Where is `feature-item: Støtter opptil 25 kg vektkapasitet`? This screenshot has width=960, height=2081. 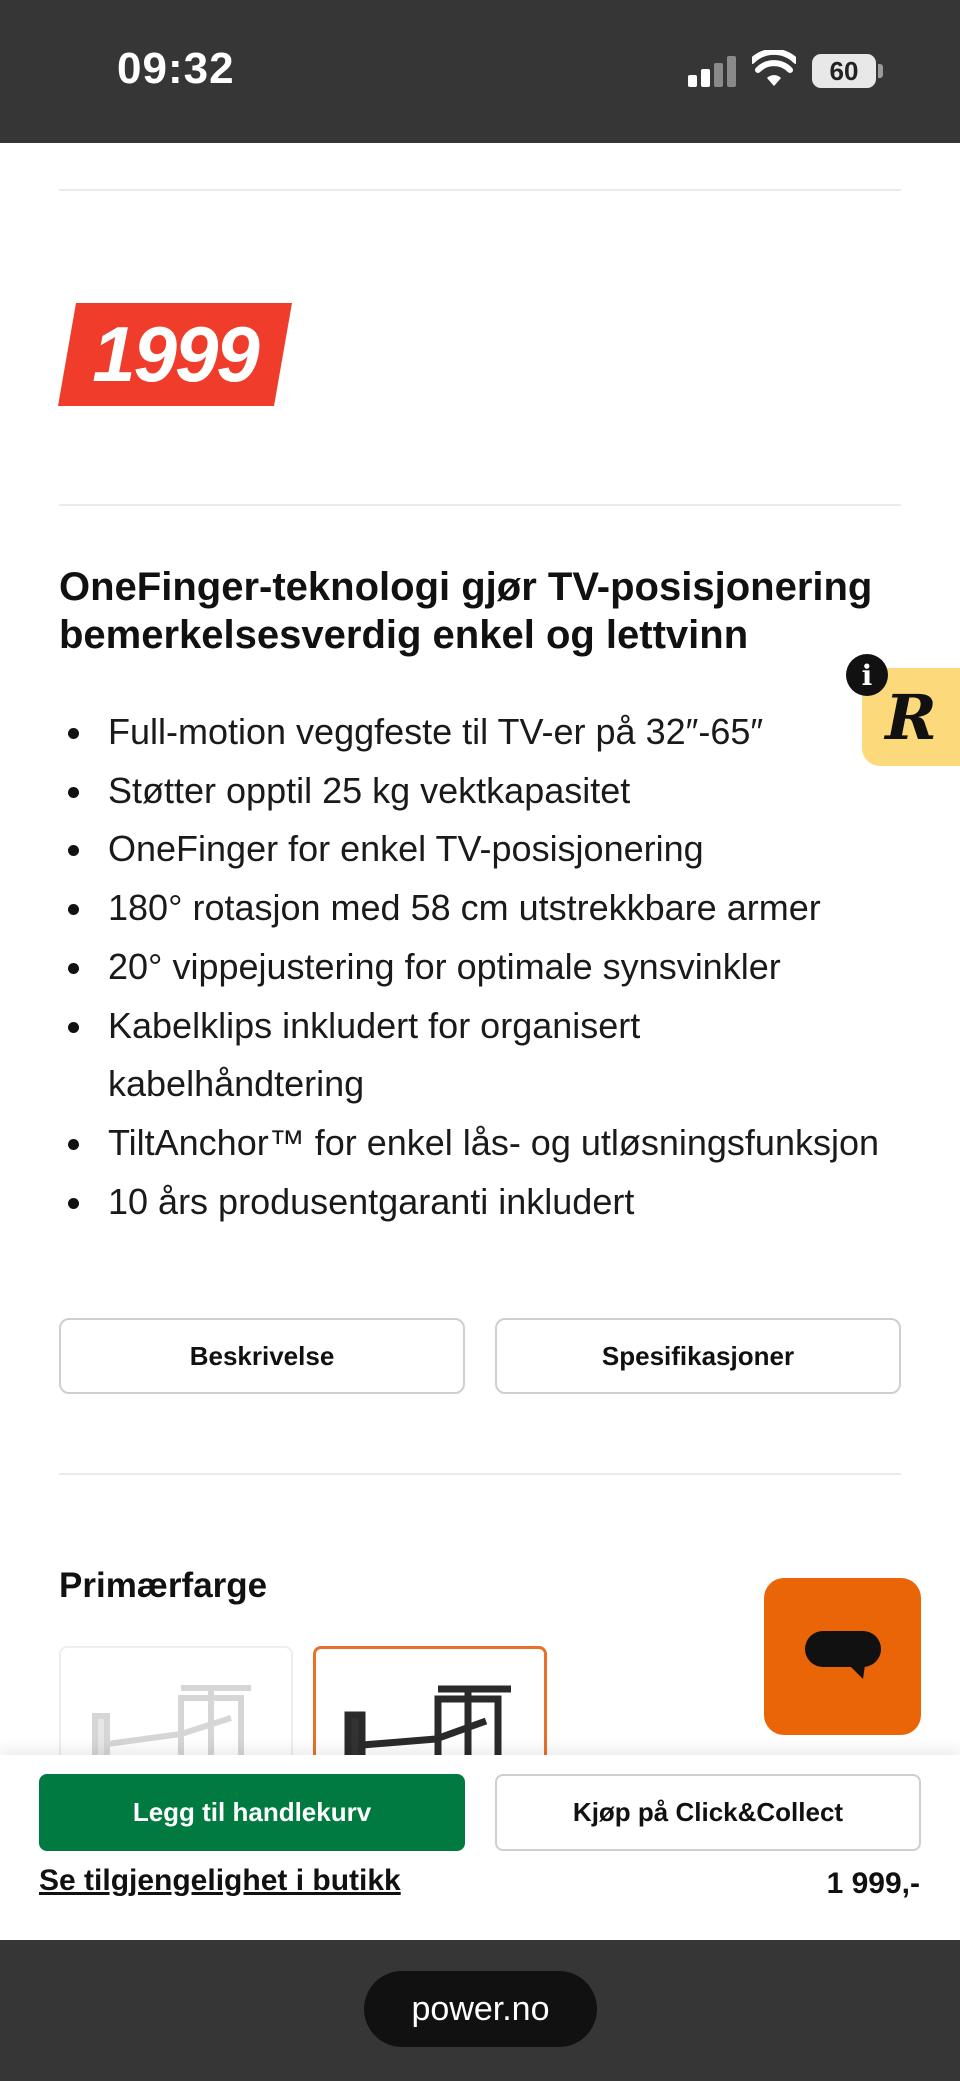
feature-item: Støtter opptil 25 kg vektkapasitet is located at coordinates (479, 791).